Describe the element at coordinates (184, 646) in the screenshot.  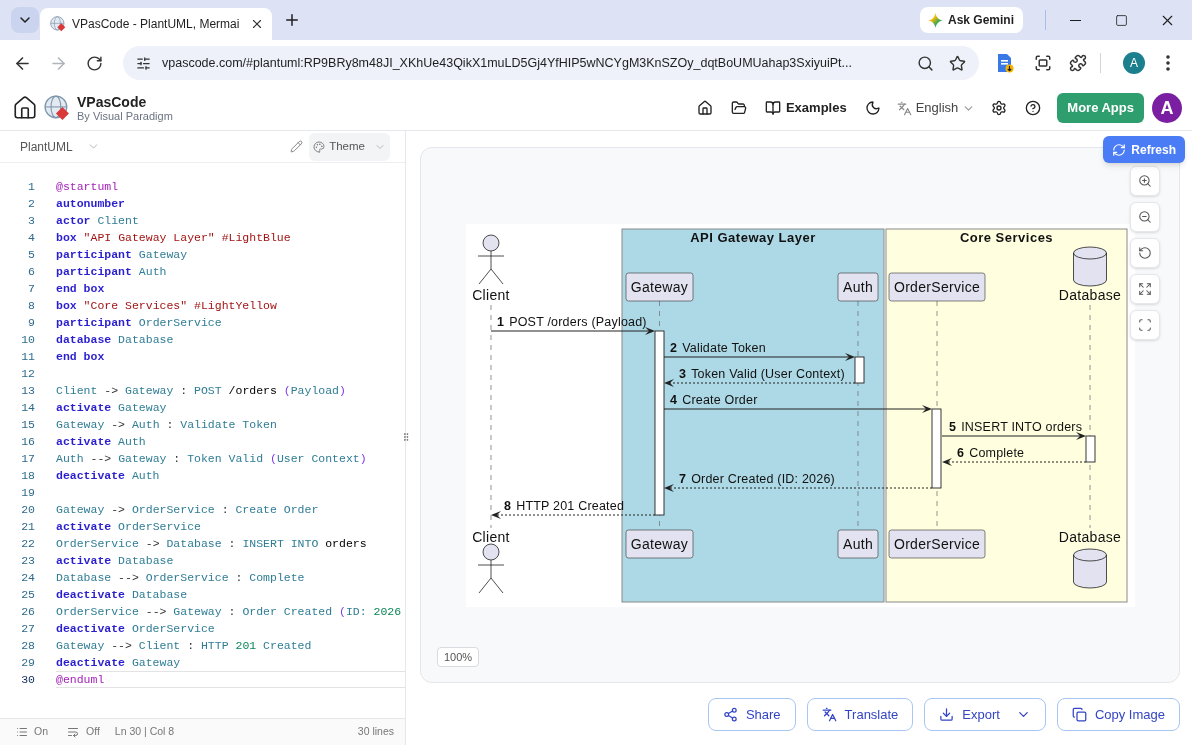
I see `code-line: Gateway --> Client : HTTP 201 Created` at that location.